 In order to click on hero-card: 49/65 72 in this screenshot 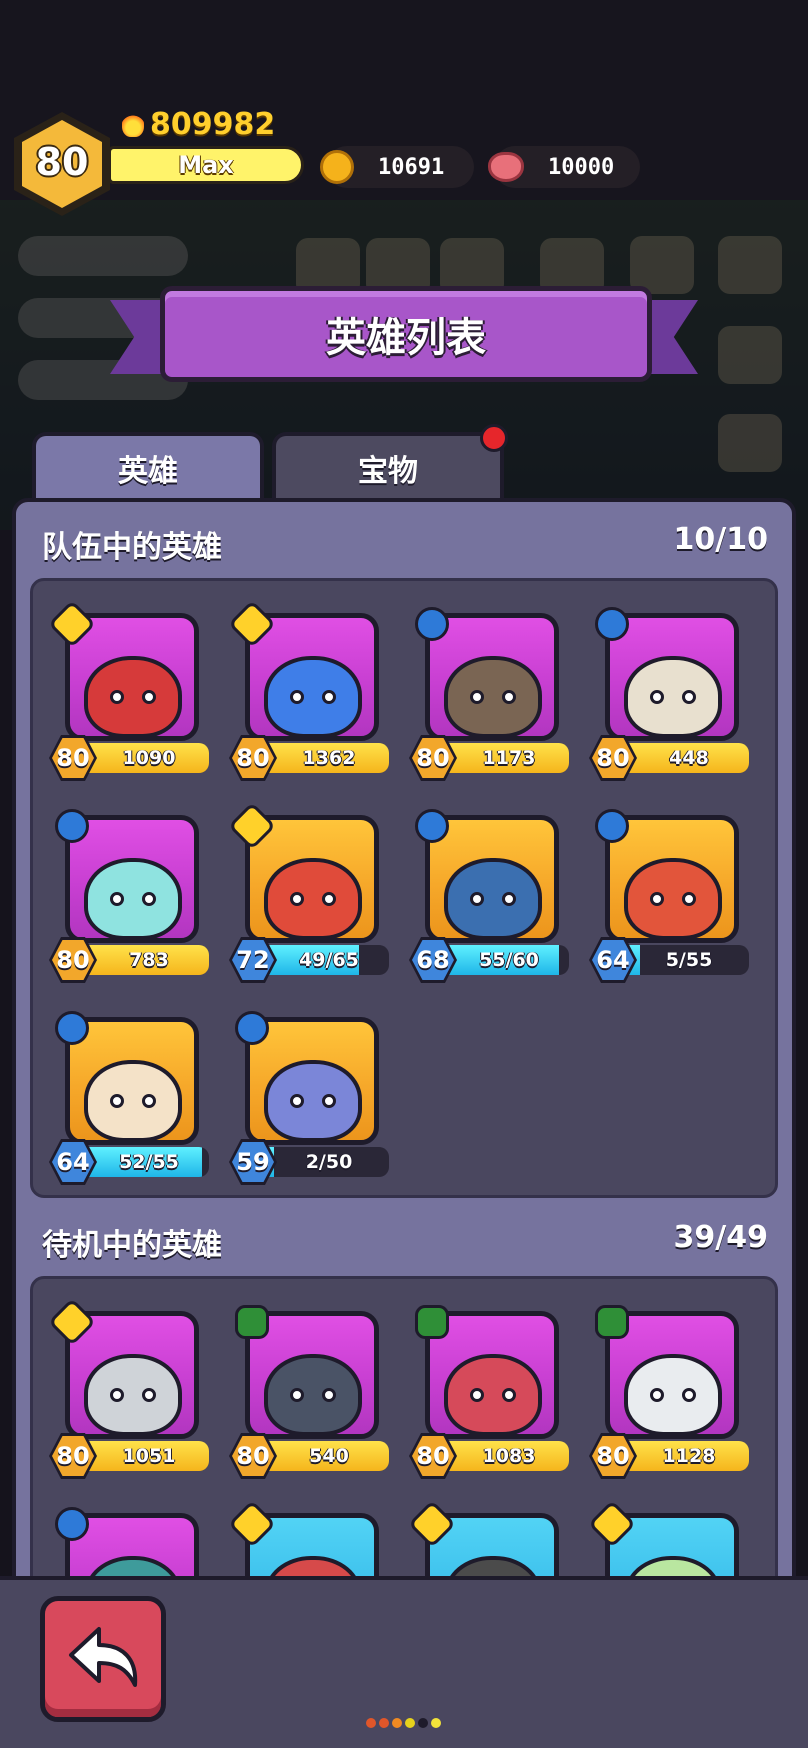, I will do `click(308, 892)`.